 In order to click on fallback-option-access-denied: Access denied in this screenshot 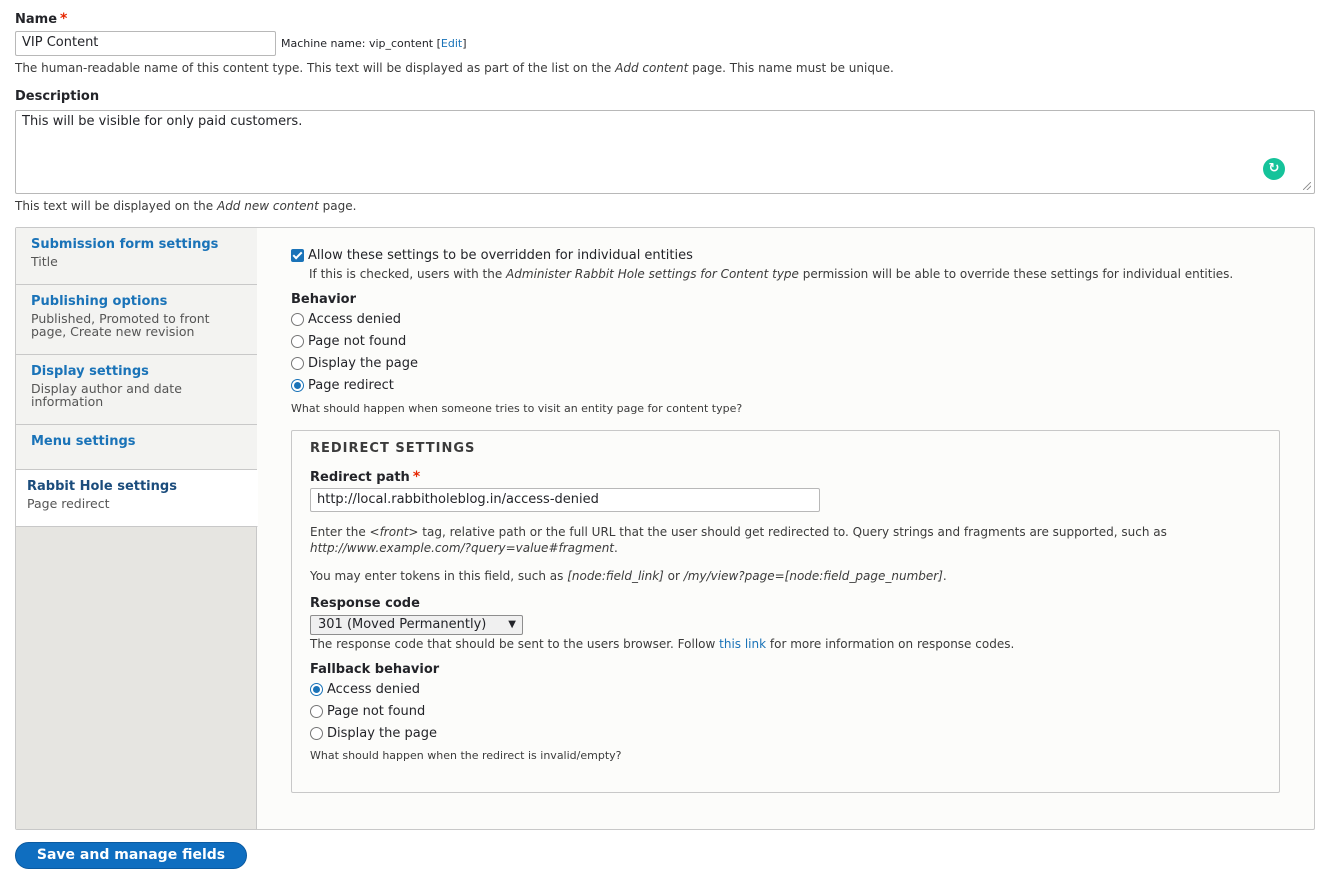, I will do `click(365, 689)`.